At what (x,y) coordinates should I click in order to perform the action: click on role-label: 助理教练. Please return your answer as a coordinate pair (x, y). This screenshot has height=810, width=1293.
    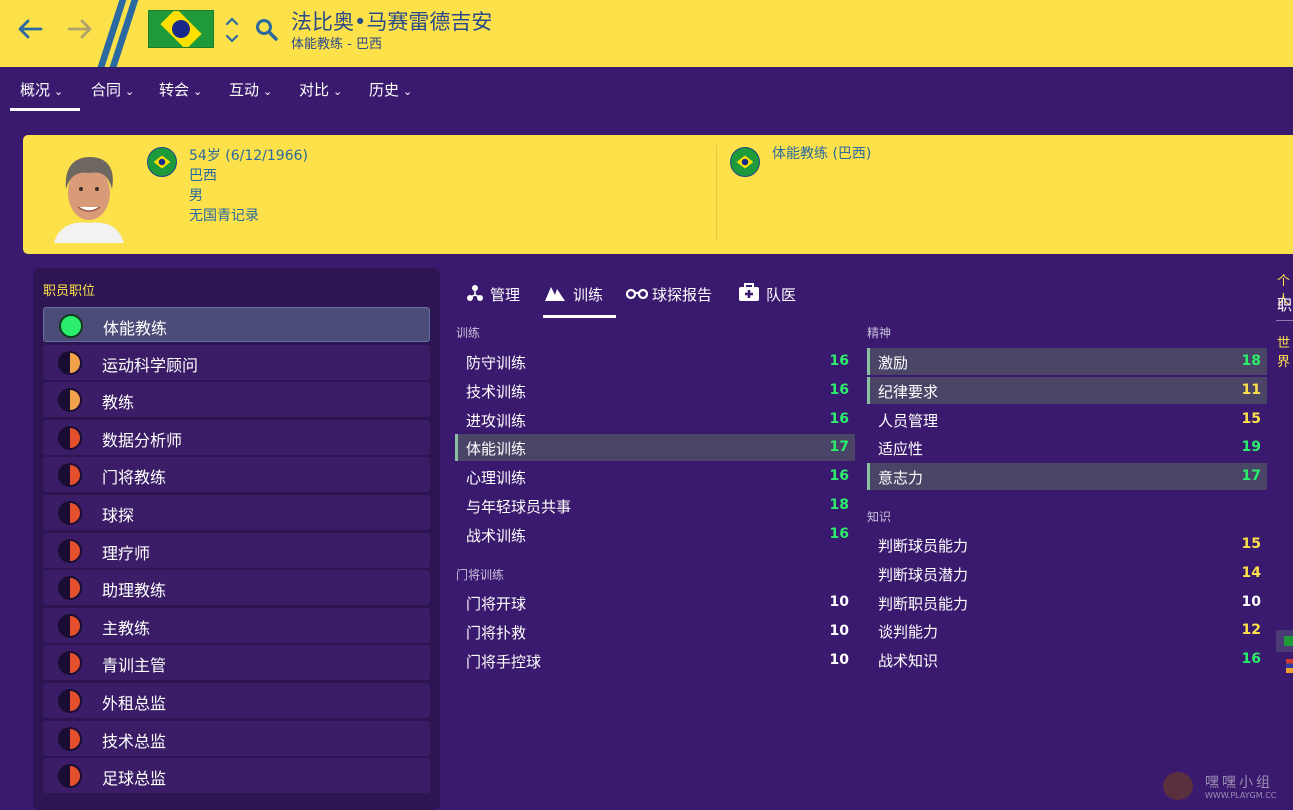
    Looking at the image, I should click on (134, 591).